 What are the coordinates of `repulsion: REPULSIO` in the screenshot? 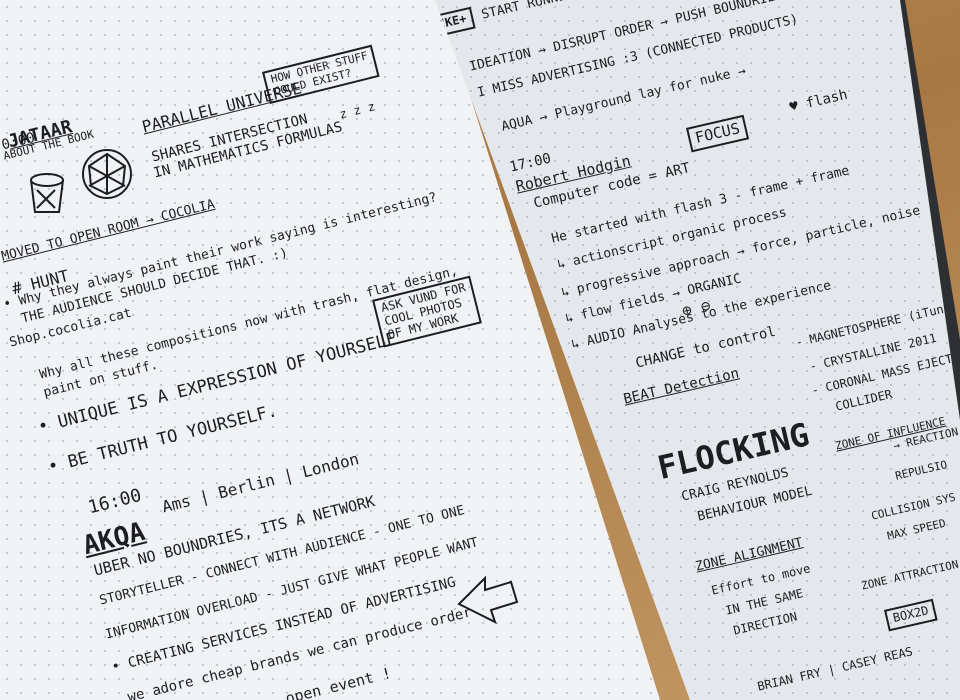 It's located at (921, 470).